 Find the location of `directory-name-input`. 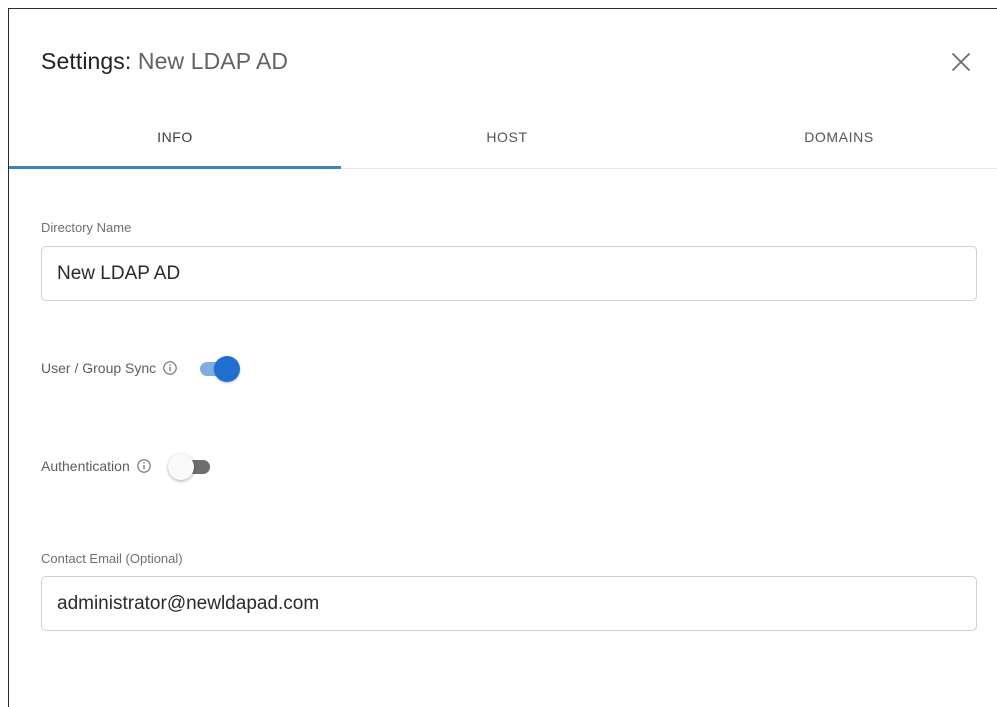

directory-name-input is located at coordinates (509, 273).